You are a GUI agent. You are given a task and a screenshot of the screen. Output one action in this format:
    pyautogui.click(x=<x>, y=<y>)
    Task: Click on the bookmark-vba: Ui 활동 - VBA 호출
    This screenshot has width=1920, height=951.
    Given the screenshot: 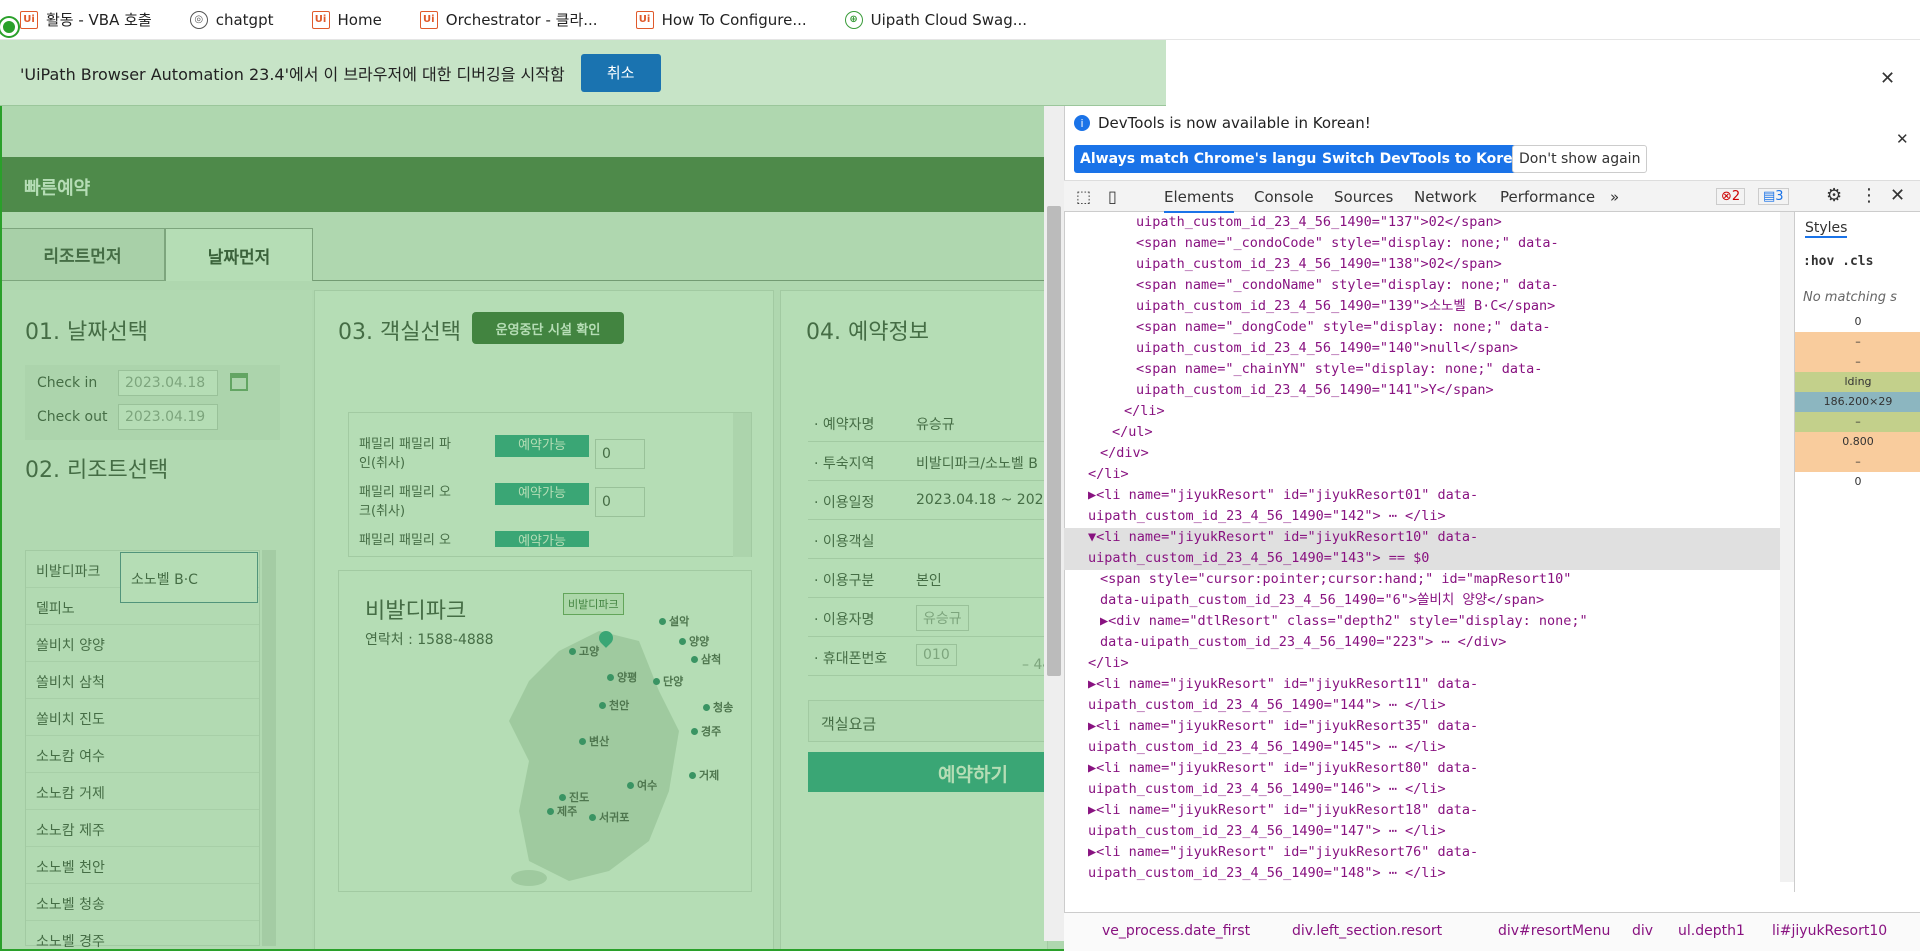 What is the action you would take?
    pyautogui.click(x=86, y=19)
    